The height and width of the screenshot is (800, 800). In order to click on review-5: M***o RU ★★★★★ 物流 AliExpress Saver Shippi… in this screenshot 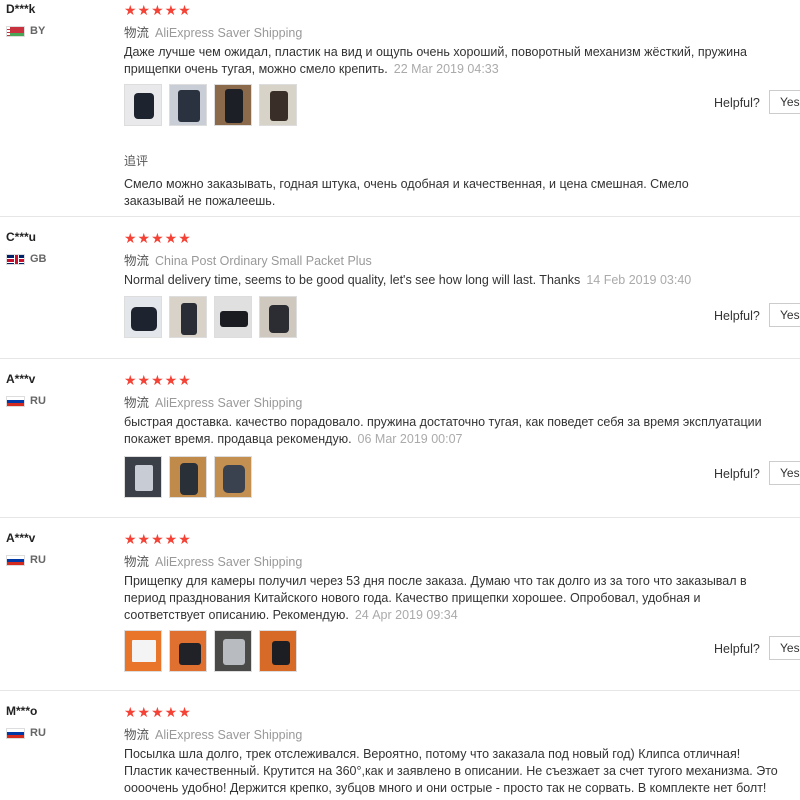, I will do `click(400, 745)`.